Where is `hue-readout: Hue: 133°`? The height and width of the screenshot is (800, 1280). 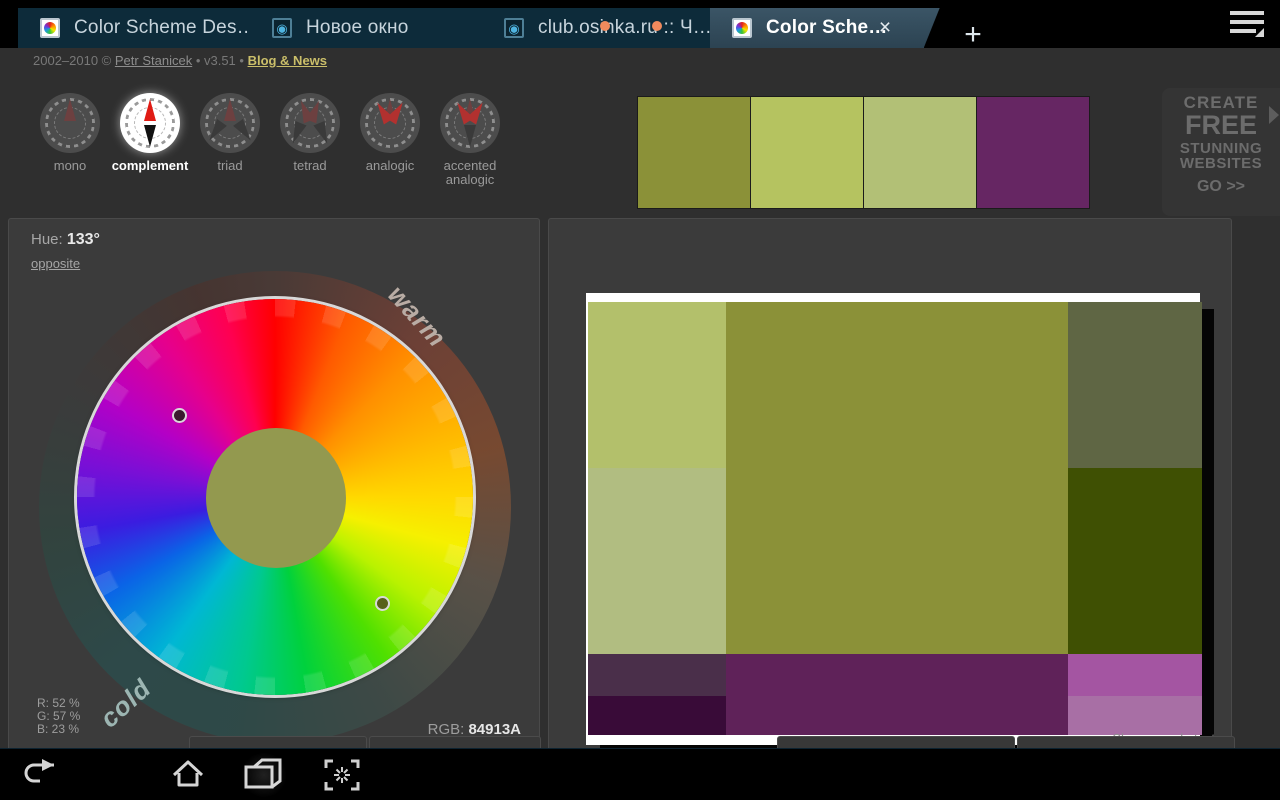
hue-readout: Hue: 133° is located at coordinates (65, 240).